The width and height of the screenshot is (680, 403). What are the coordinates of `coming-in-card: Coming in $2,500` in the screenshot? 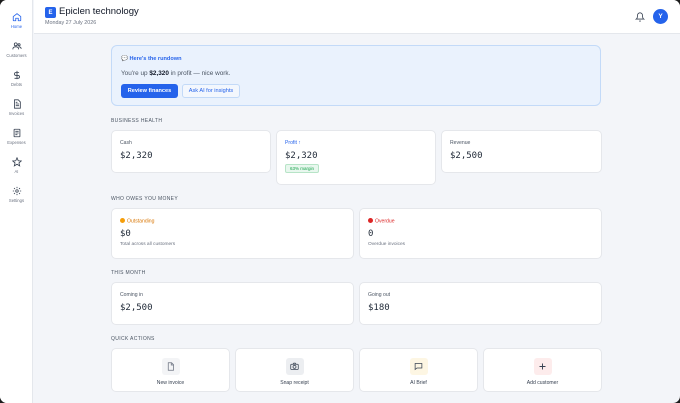 It's located at (232, 303).